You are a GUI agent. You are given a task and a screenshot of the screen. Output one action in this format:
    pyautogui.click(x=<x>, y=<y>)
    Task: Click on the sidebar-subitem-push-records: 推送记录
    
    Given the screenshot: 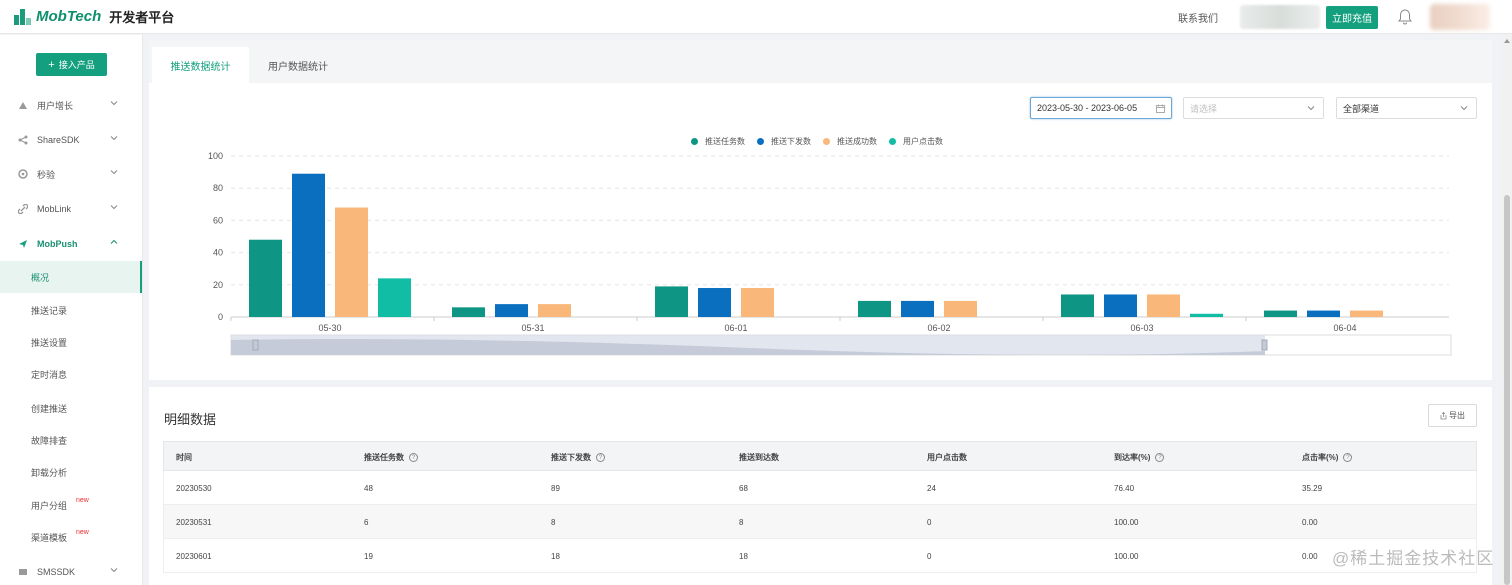 What is the action you would take?
    pyautogui.click(x=71, y=310)
    